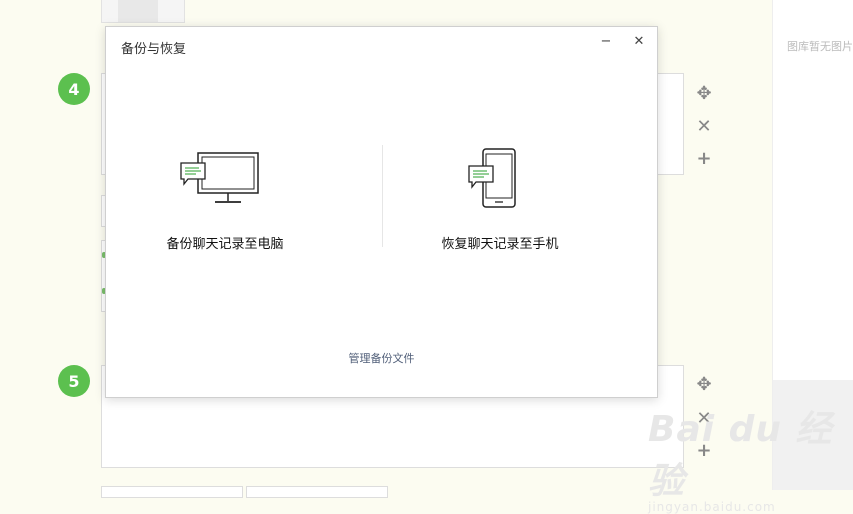 The image size is (853, 514). Describe the element at coordinates (820, 46) in the screenshot. I see `gallery-empty-text: 图库暂无图片` at that location.